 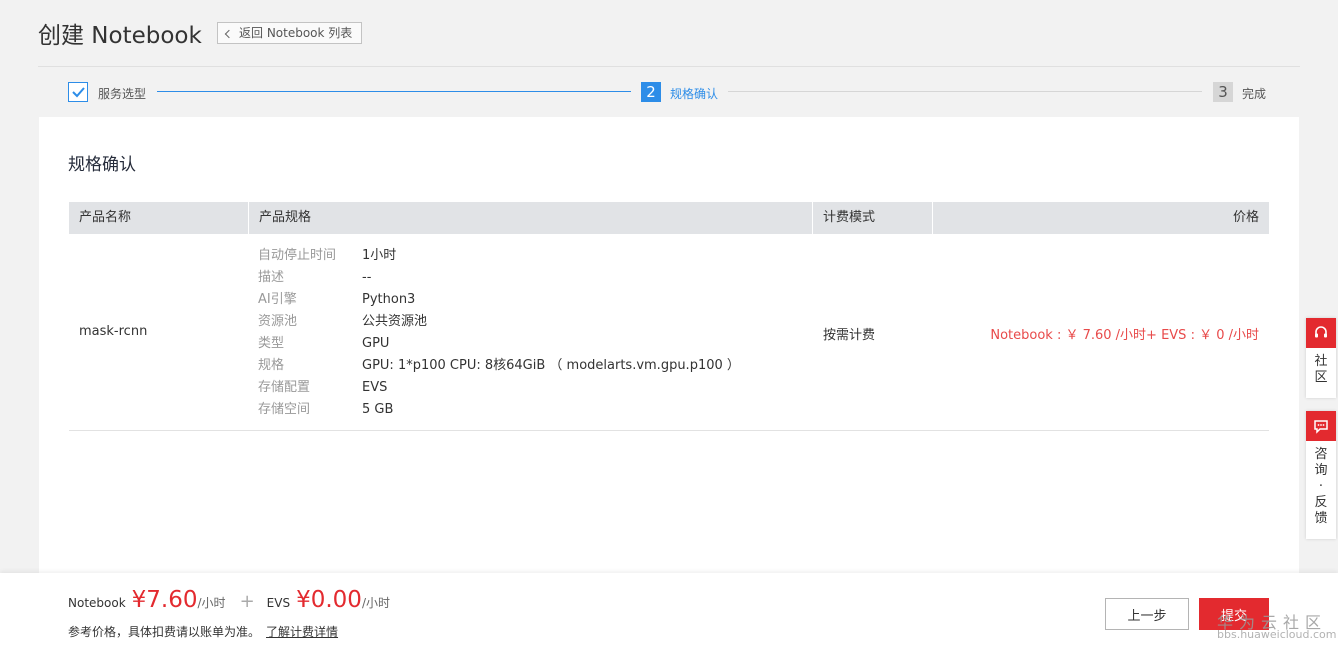 What do you see at coordinates (873, 218) in the screenshot?
I see `column-header-billing-mode: 计费模式` at bounding box center [873, 218].